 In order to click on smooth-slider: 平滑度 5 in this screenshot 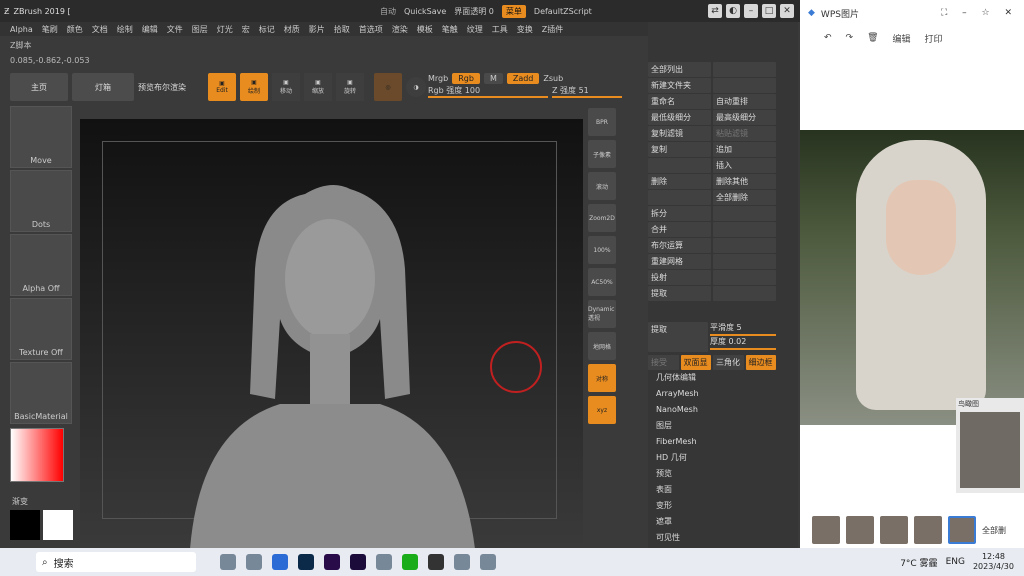, I will do `click(743, 329)`.